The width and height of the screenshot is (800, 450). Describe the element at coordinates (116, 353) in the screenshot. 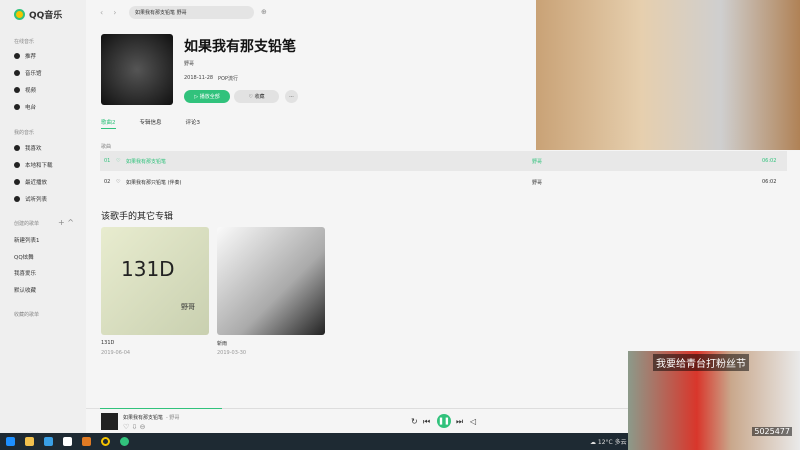

I see `album-date: 2019-06-04` at that location.